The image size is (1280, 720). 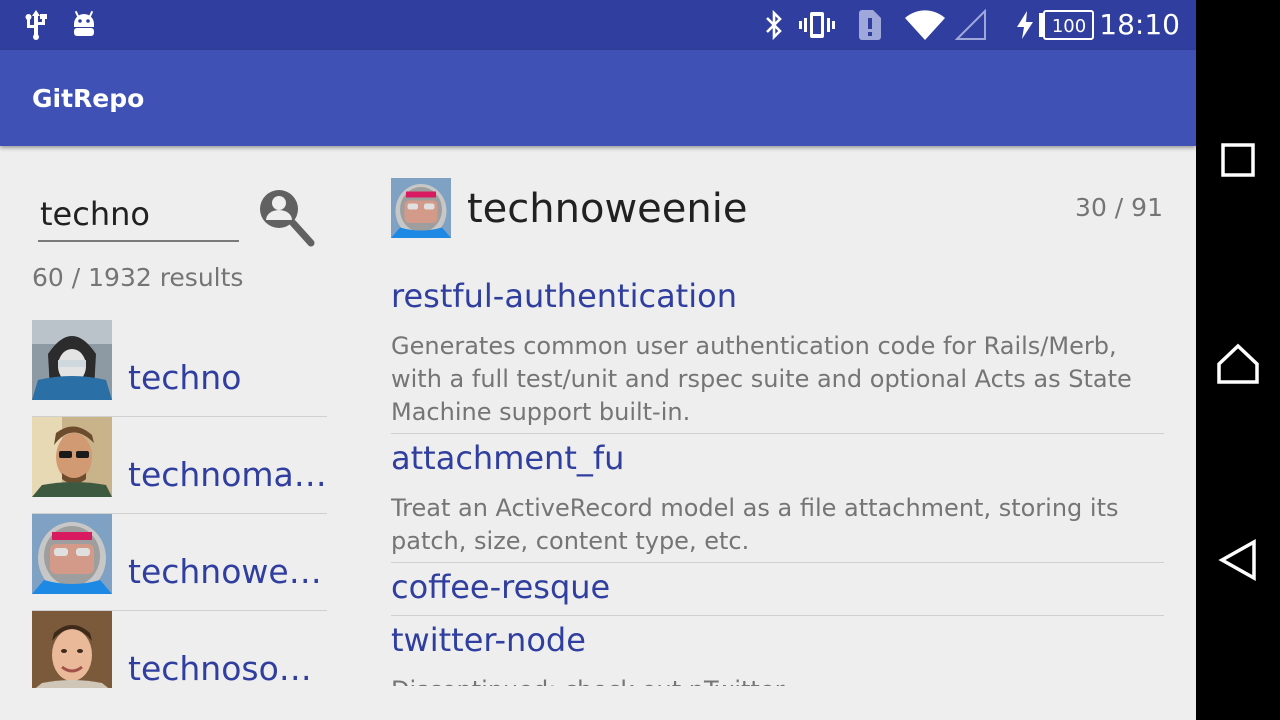 I want to click on search-button, so click(x=286, y=218).